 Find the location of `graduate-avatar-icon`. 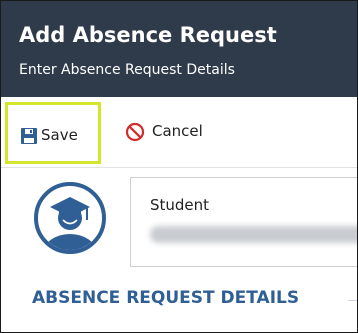

graduate-avatar-icon is located at coordinates (70, 218).